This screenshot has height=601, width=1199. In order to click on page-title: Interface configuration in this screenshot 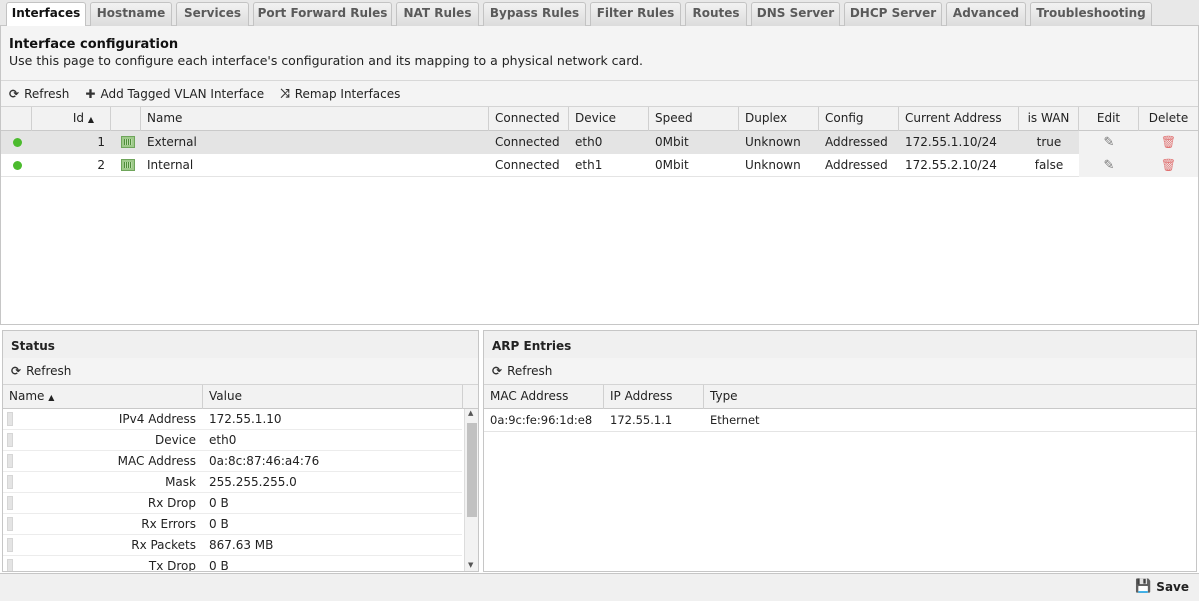, I will do `click(94, 44)`.